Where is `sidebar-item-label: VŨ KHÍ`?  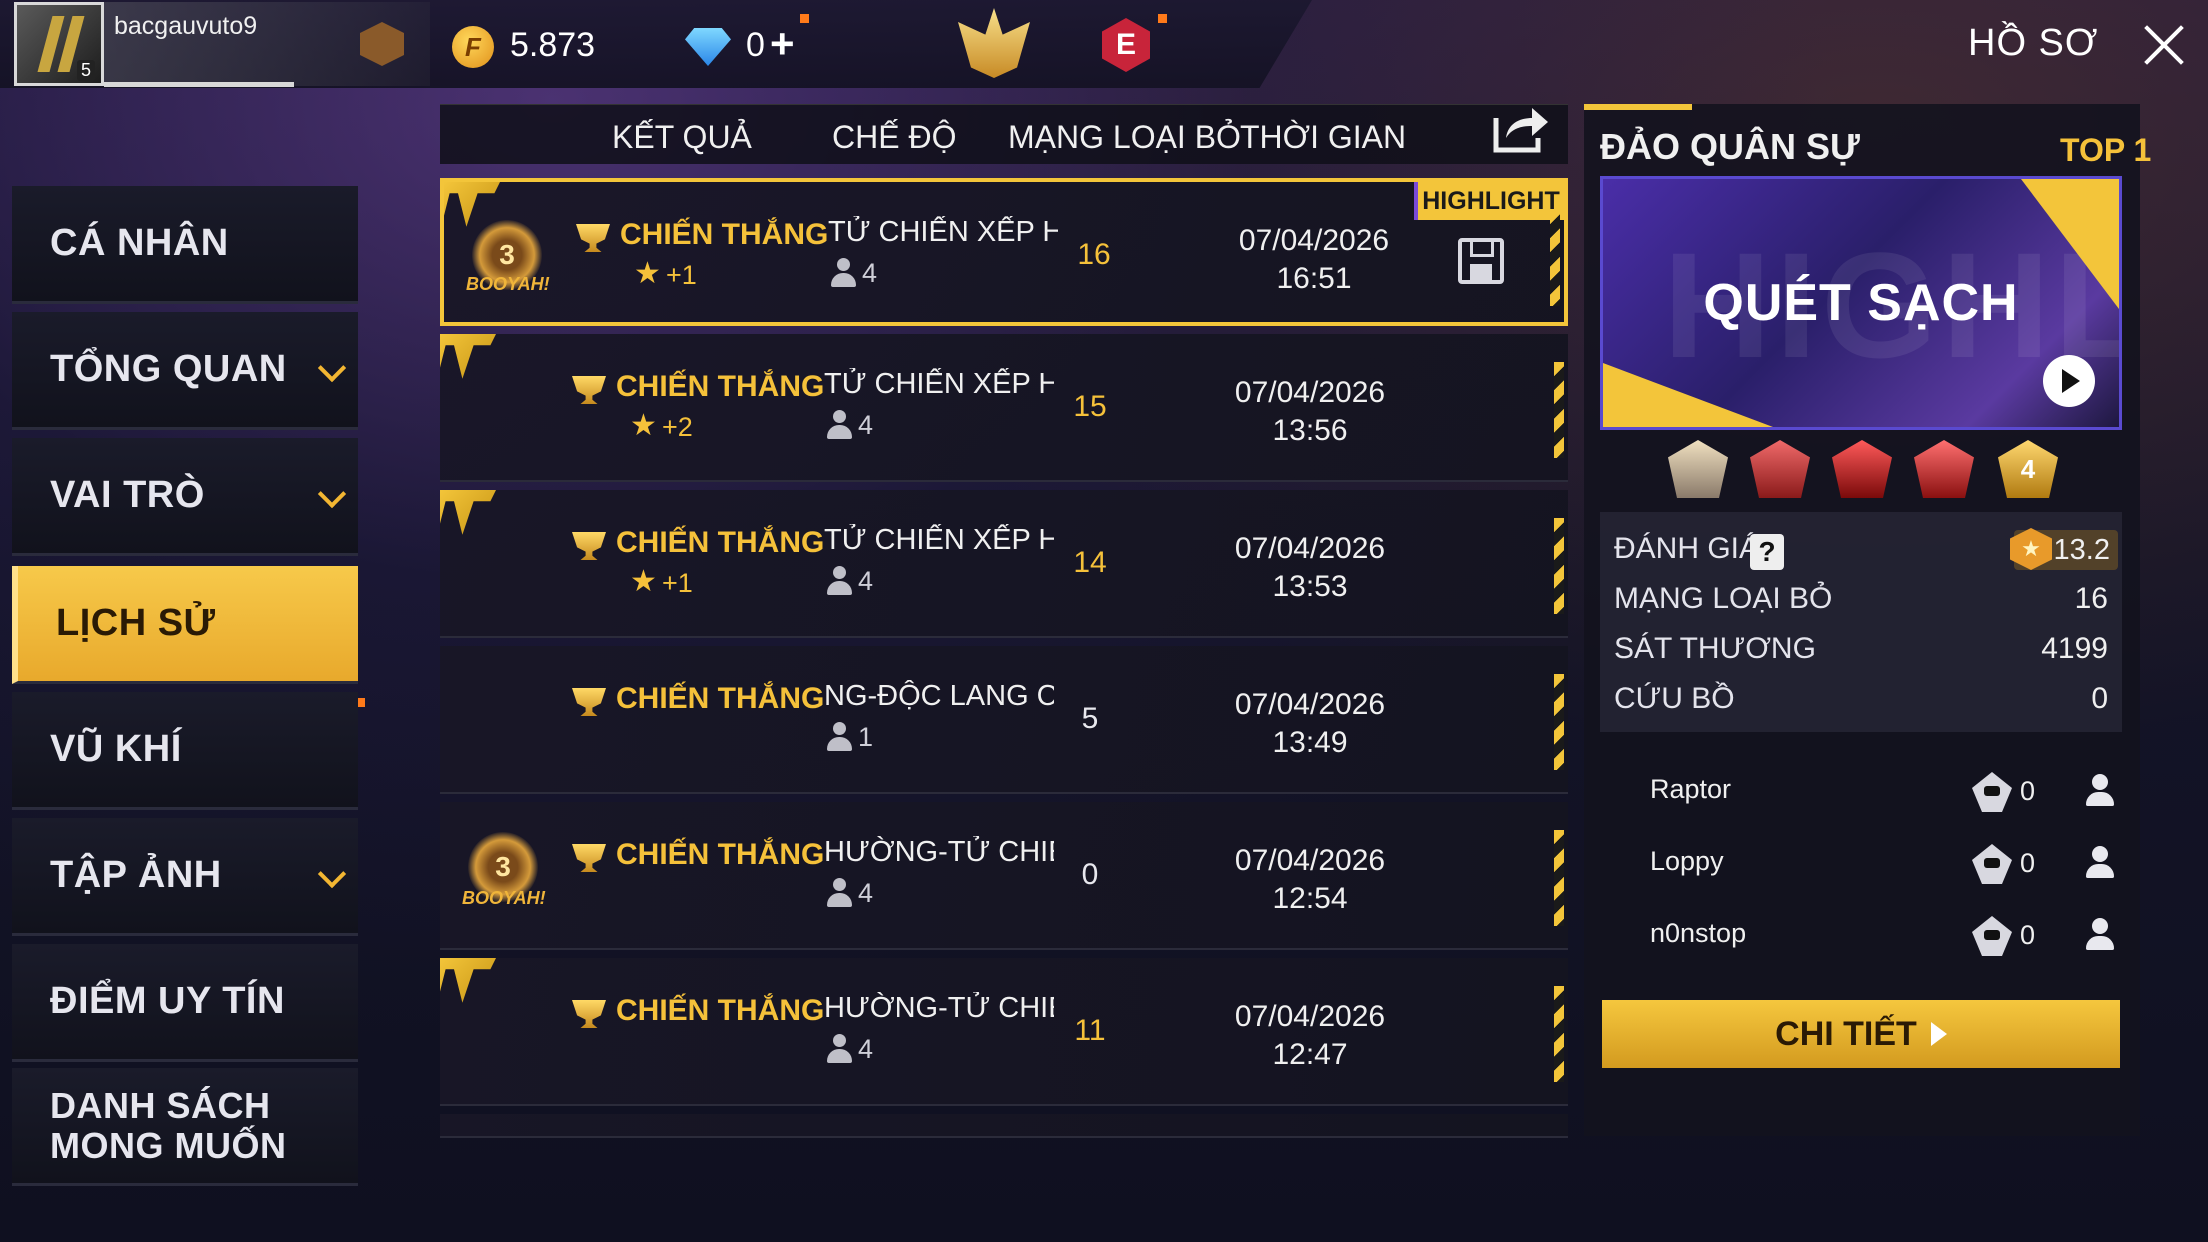
sidebar-item-label: VŨ KHÍ is located at coordinates (116, 749).